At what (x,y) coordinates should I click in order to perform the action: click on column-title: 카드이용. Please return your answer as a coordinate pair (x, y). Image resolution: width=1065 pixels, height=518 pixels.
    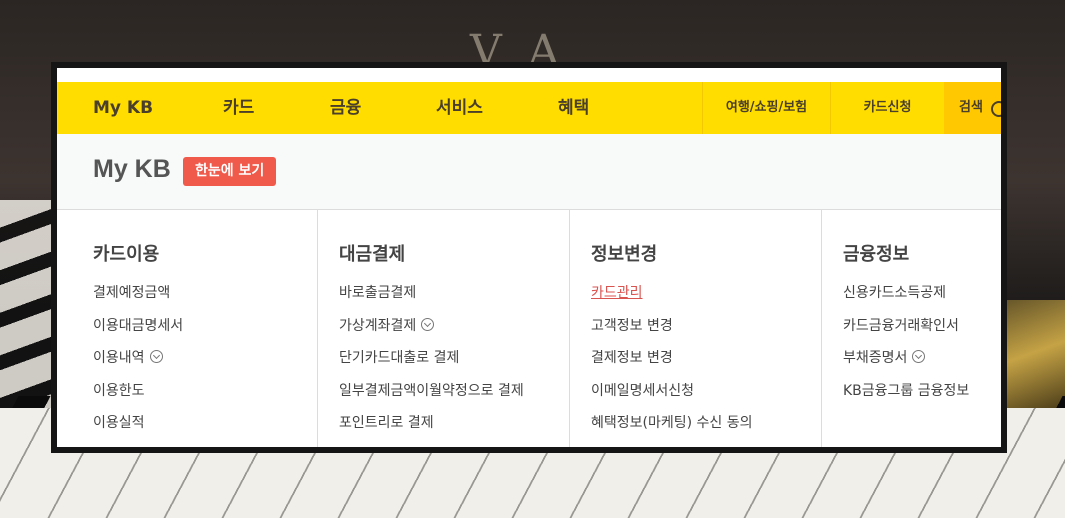
    Looking at the image, I should click on (126, 254).